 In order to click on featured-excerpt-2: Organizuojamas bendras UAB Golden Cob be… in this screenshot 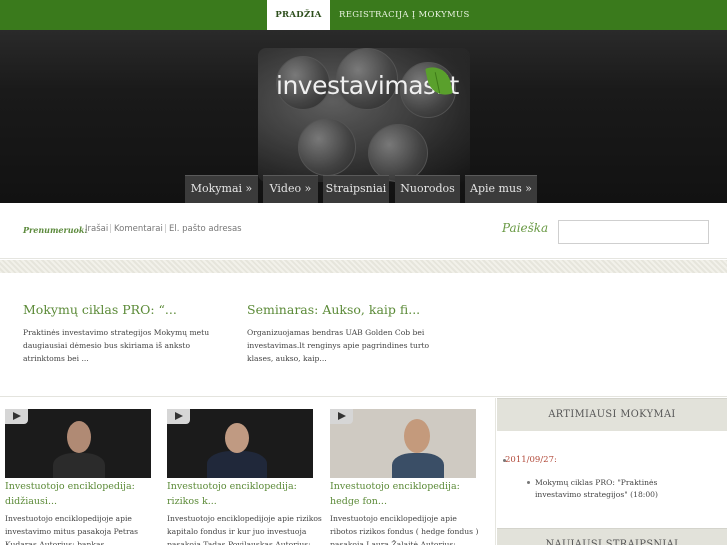, I will do `click(338, 345)`.